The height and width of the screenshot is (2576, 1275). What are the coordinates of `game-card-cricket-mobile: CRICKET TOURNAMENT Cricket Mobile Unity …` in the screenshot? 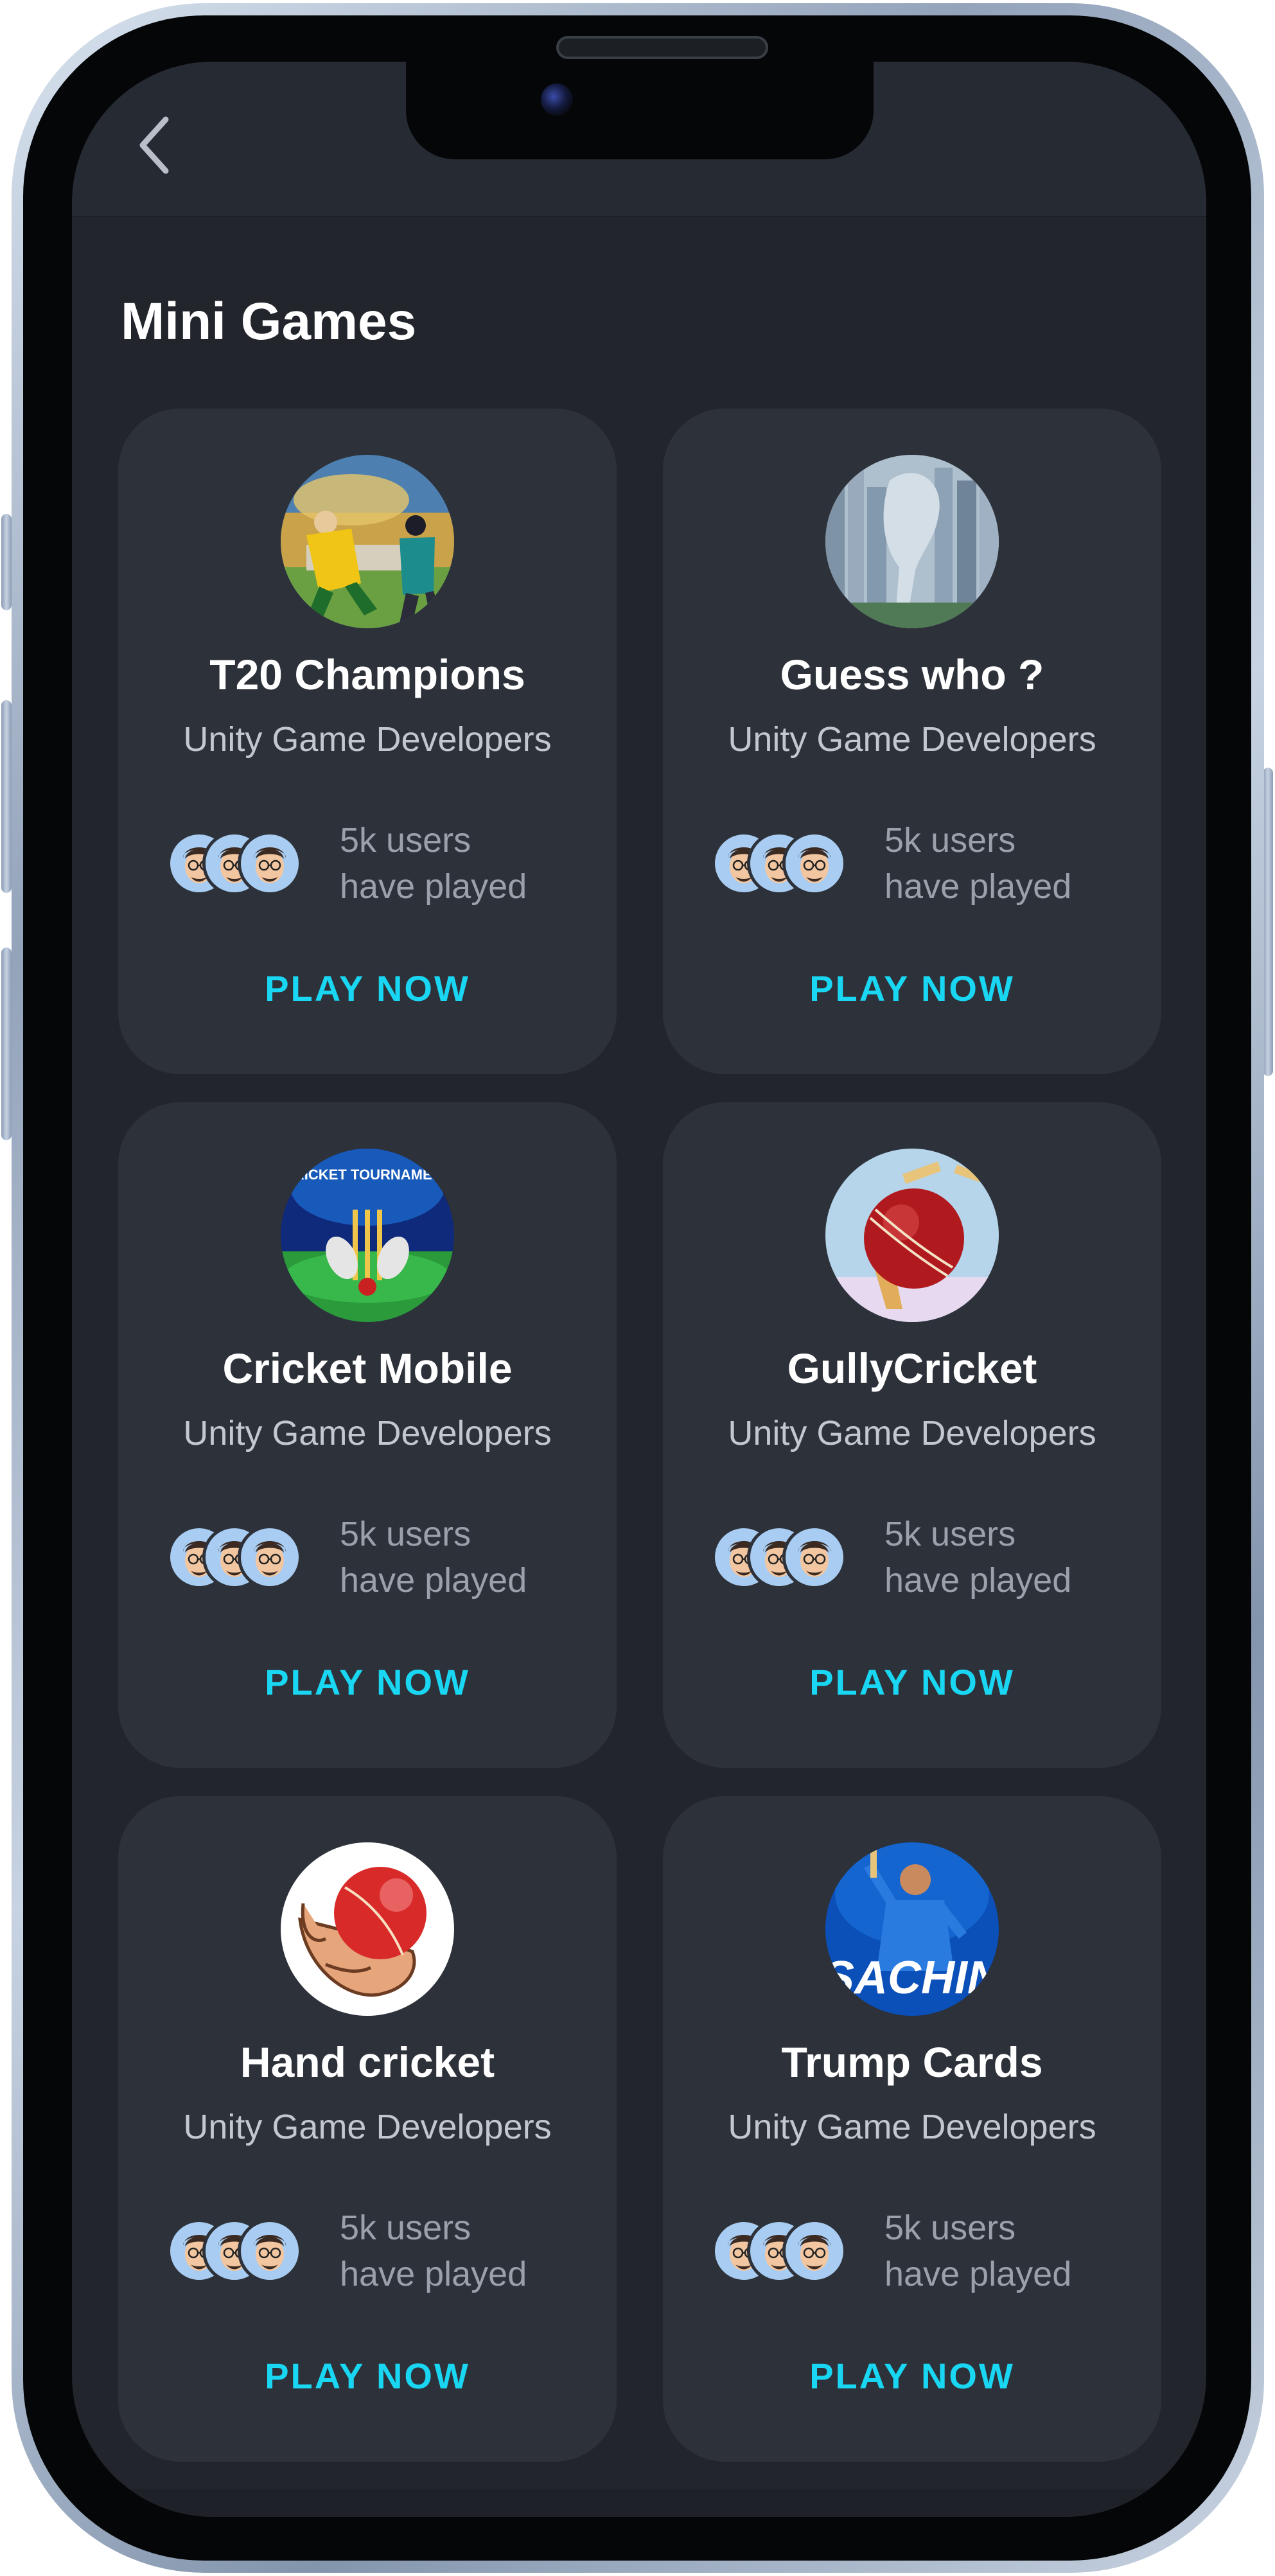 It's located at (367, 1435).